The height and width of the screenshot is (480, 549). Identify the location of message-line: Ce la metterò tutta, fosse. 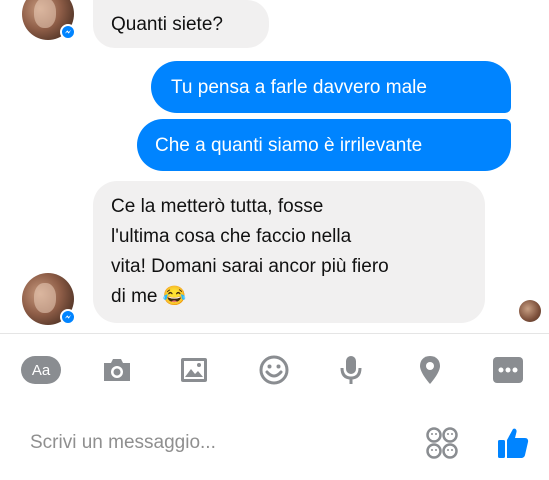
(217, 206).